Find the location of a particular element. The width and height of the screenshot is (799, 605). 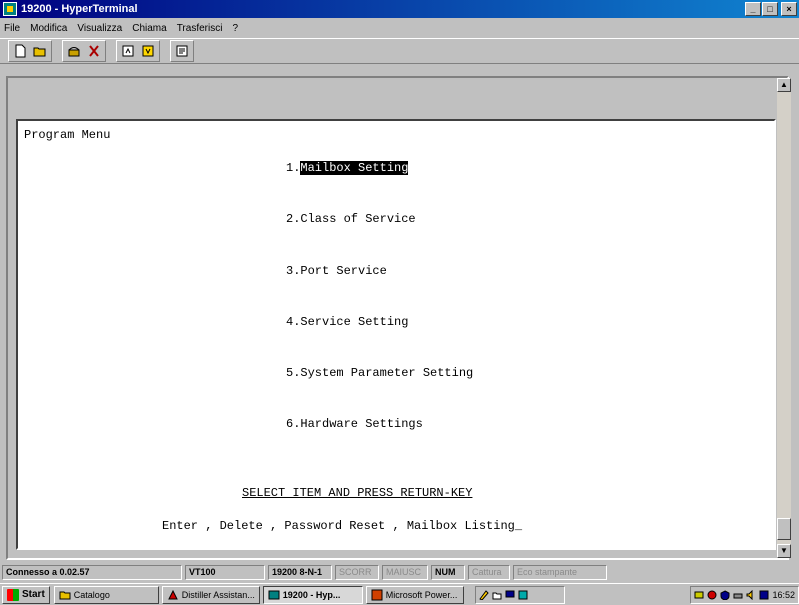

menu-chiama: Chiama is located at coordinates (149, 28).